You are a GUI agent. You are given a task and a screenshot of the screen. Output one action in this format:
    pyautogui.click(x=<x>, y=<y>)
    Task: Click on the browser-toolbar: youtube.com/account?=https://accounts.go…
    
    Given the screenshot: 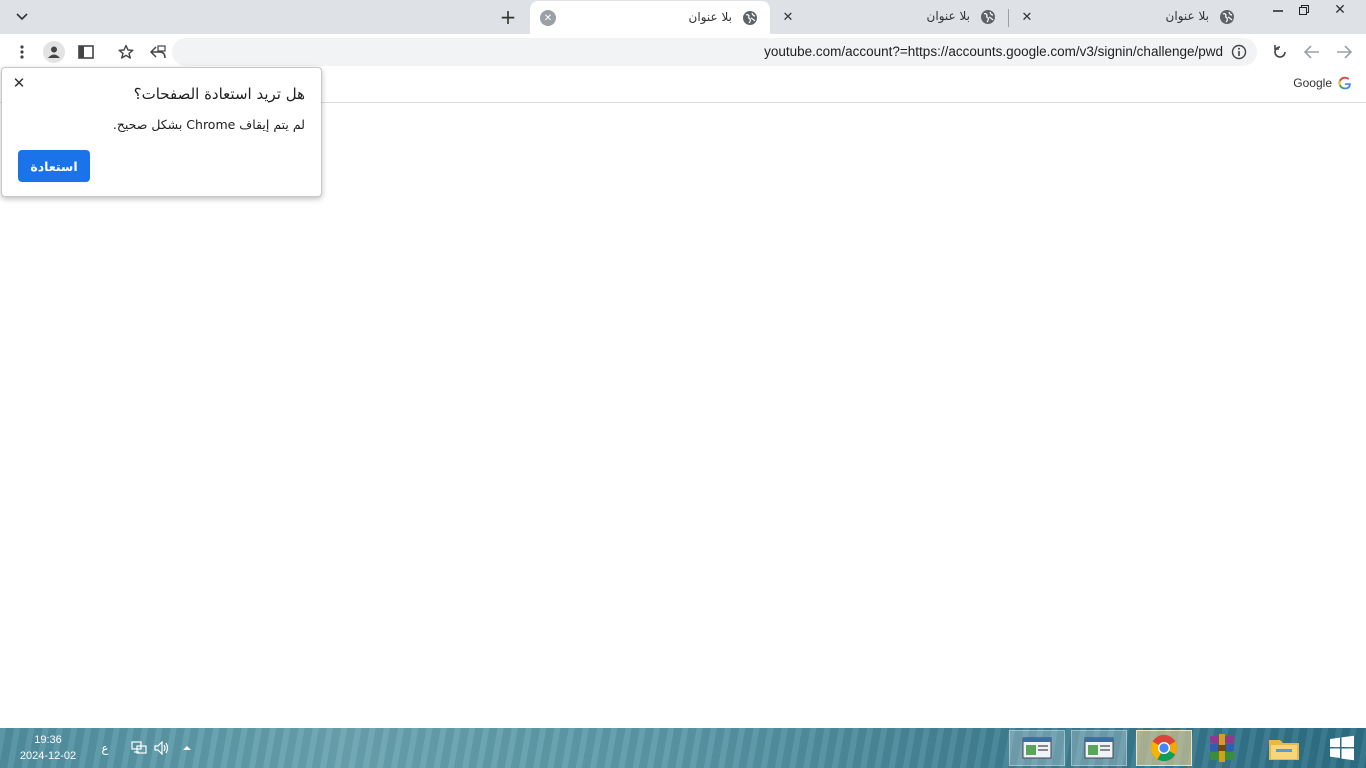 What is the action you would take?
    pyautogui.click(x=683, y=52)
    